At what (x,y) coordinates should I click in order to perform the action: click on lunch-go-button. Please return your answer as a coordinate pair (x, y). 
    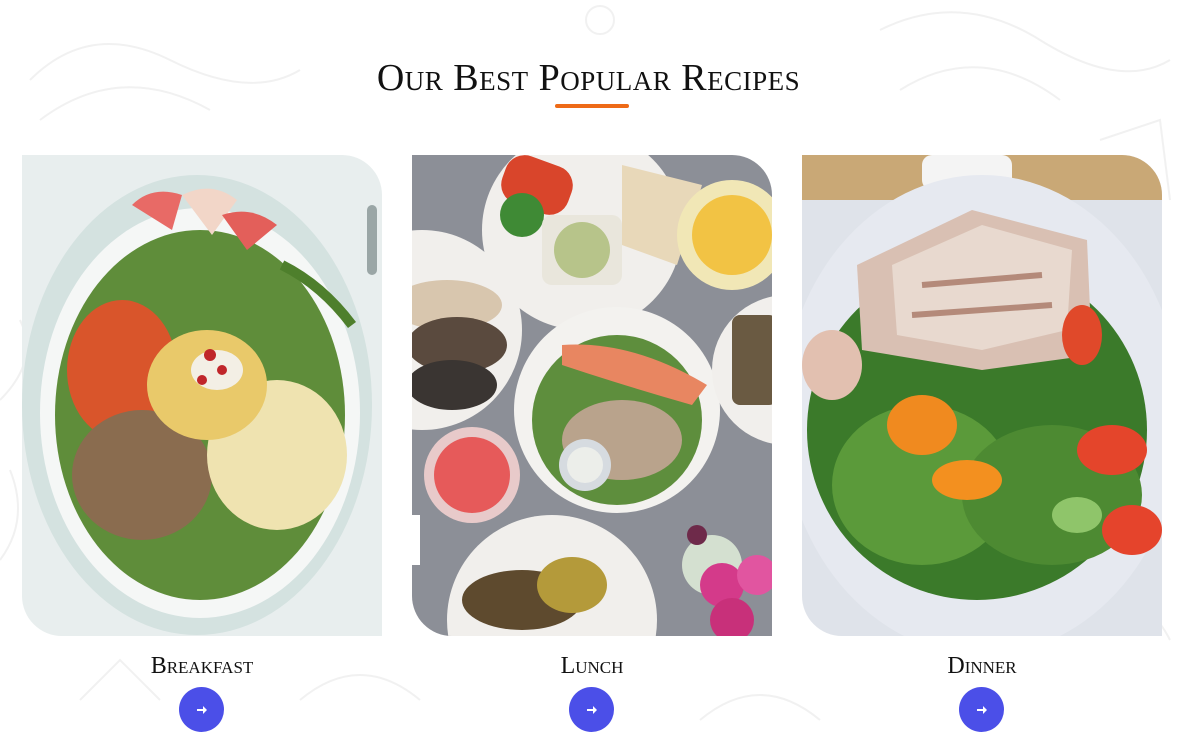
    Looking at the image, I should click on (591, 709).